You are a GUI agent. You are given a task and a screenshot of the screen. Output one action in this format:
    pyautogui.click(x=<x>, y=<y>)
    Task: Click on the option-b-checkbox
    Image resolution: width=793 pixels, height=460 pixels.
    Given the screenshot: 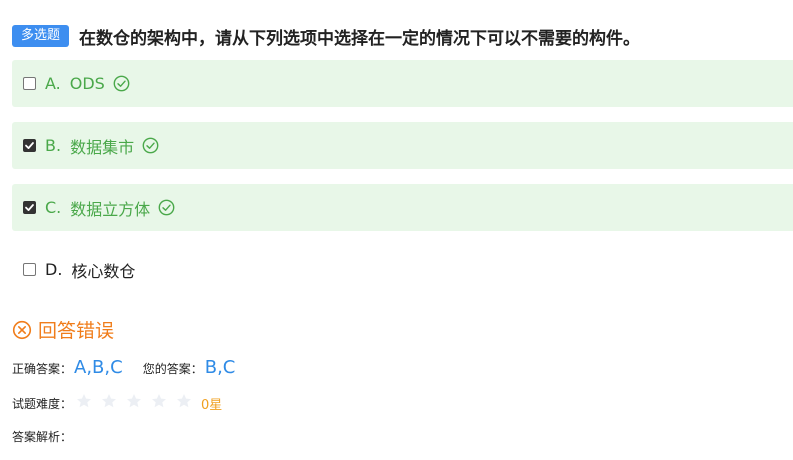 What is the action you would take?
    pyautogui.click(x=29, y=145)
    